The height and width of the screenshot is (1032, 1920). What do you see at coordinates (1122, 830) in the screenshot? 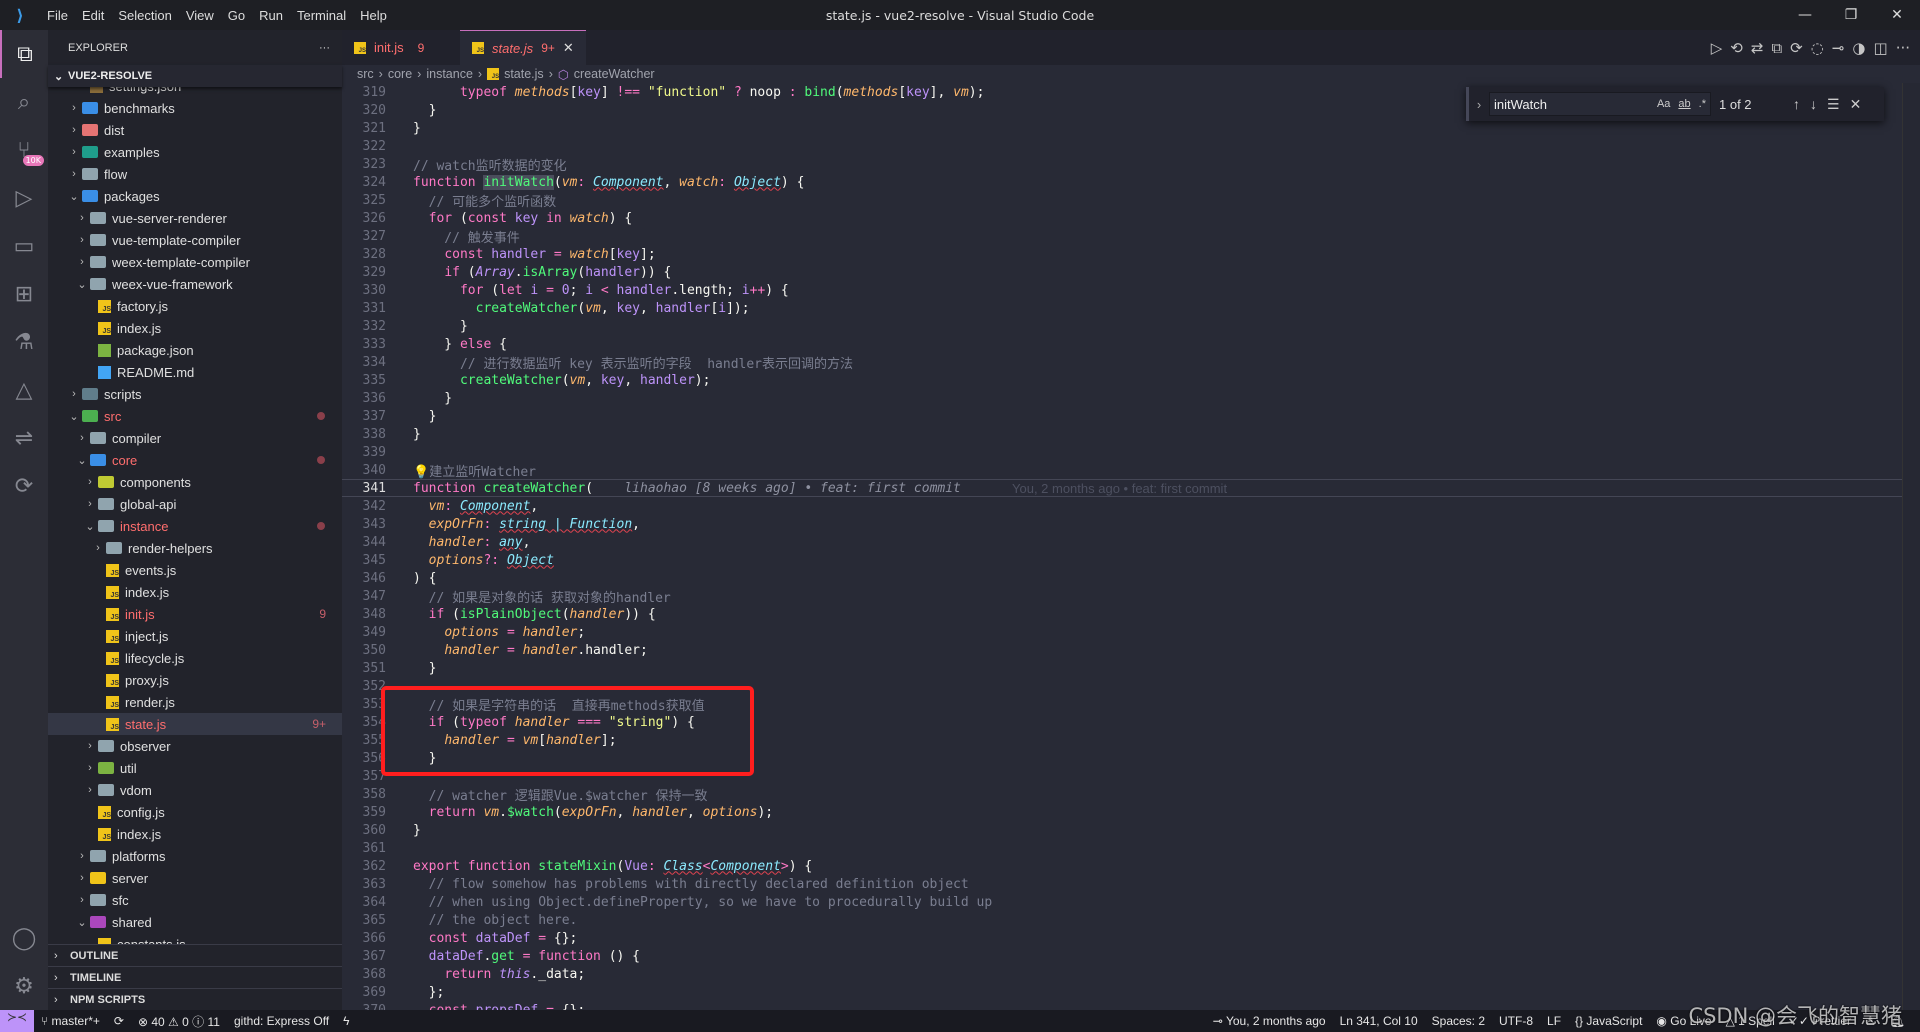
I see `code-line: 360}` at bounding box center [1122, 830].